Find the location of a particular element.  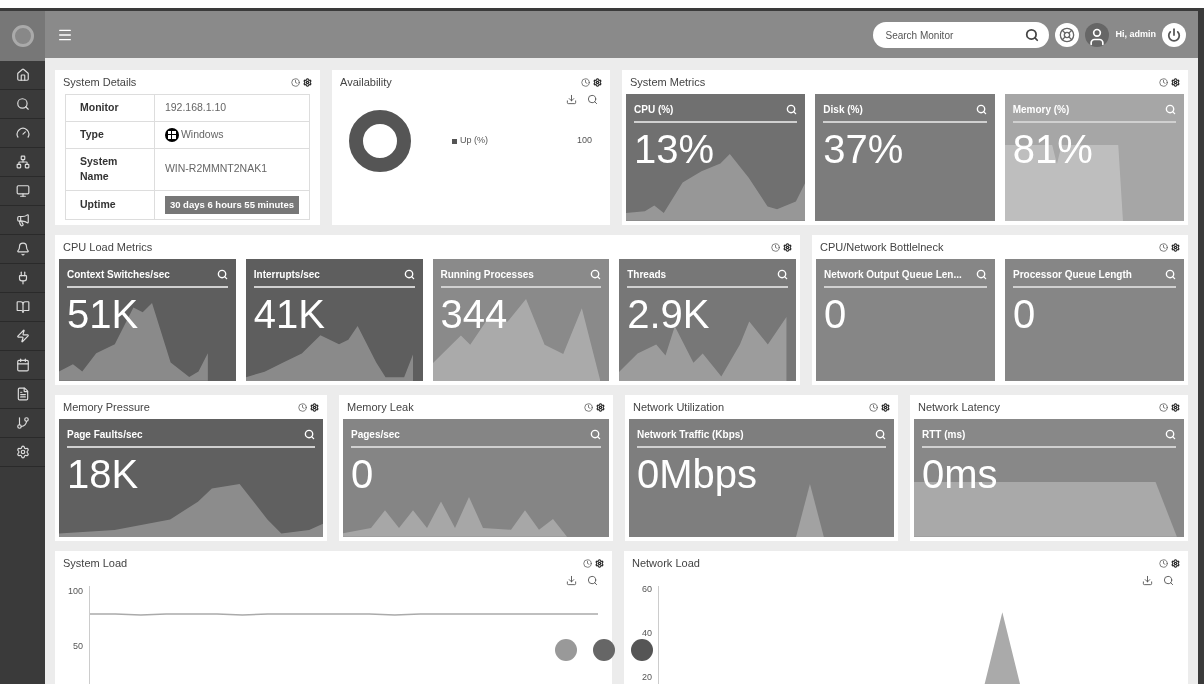

metric-value: 344 is located at coordinates (474, 314).